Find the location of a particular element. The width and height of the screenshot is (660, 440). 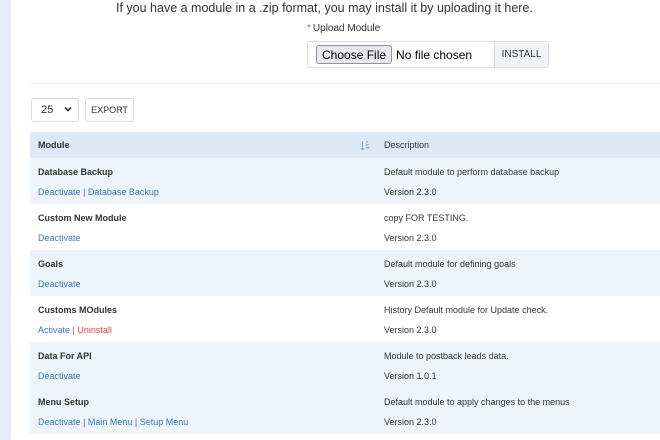

activate-link: Activate is located at coordinates (54, 330).